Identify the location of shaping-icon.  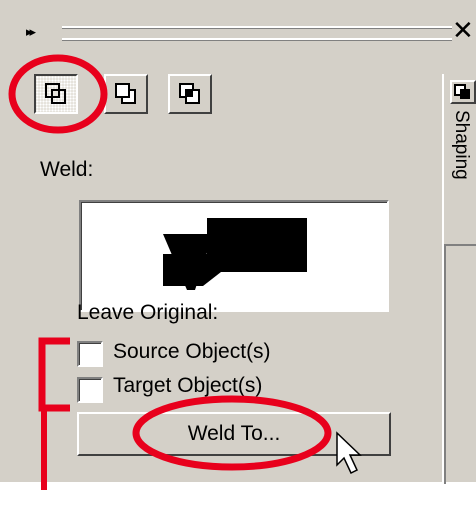
(463, 92).